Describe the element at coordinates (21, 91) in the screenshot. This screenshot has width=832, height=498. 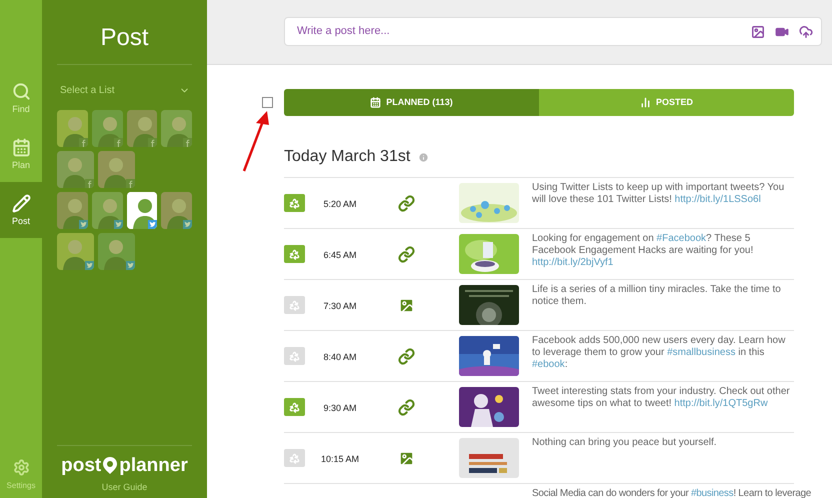
I see `search-icon` at that location.